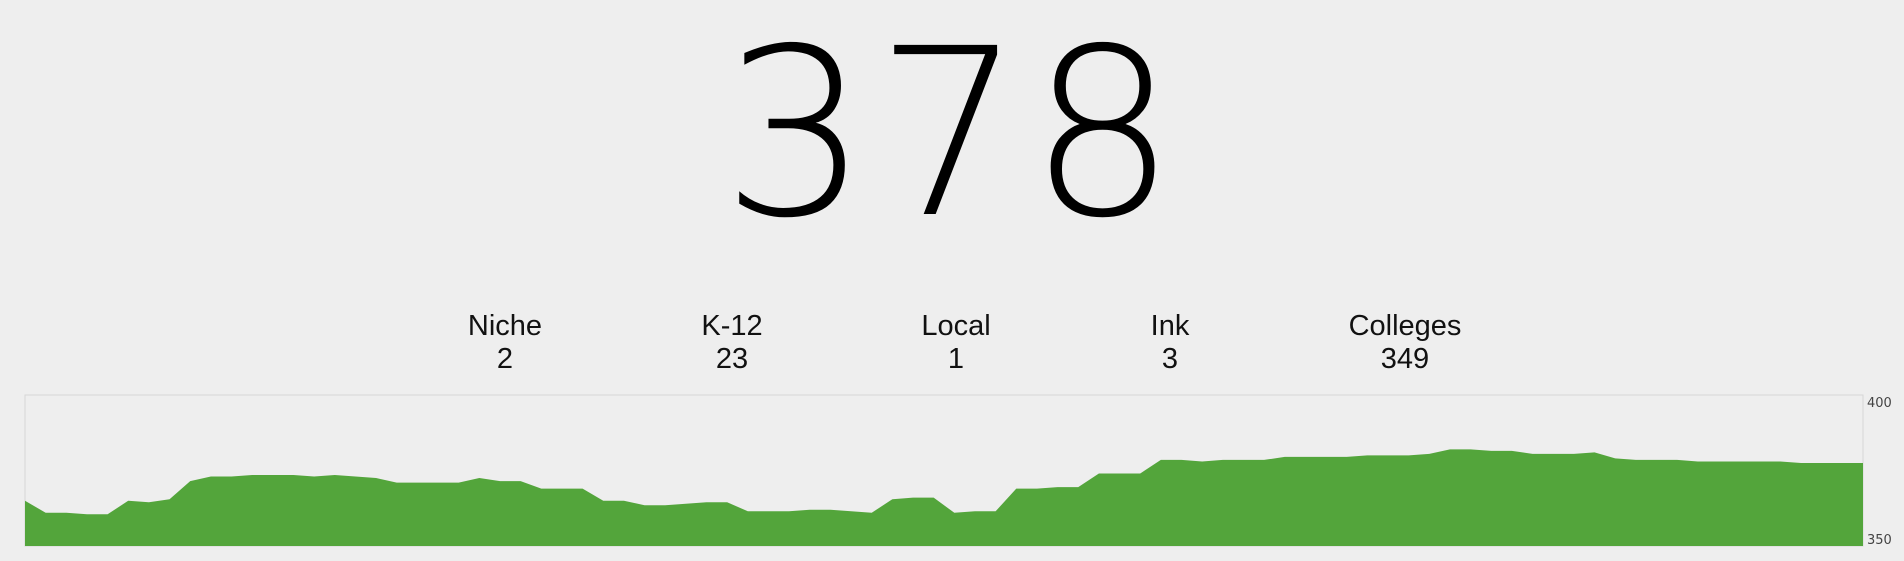 The image size is (1904, 561). What do you see at coordinates (732, 359) in the screenshot?
I see `category-value: 23` at bounding box center [732, 359].